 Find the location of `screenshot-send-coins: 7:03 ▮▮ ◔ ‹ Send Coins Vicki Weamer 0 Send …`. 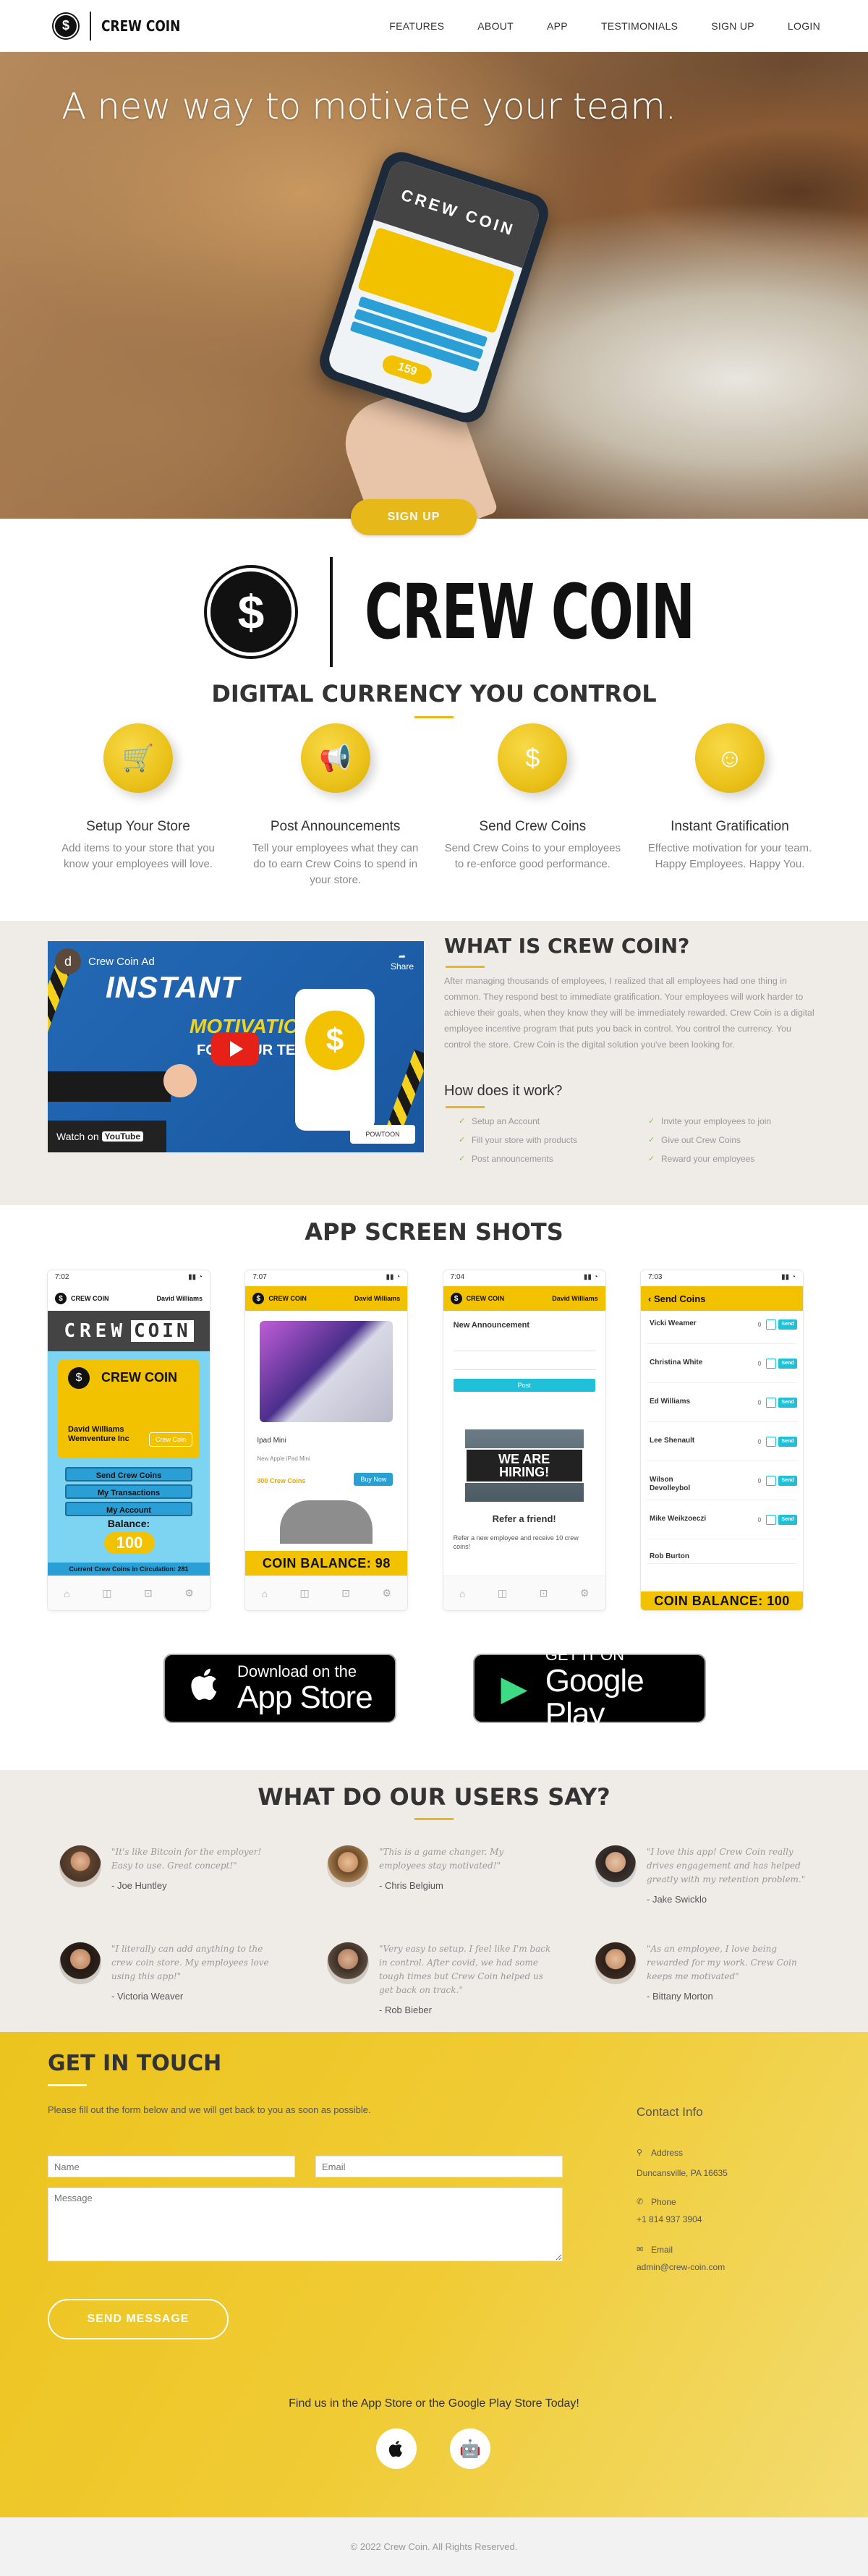

screenshot-send-coins: 7:03 ▮▮ ◔ ‹ Send Coins Vicki Weamer 0 Send … is located at coordinates (722, 1440).